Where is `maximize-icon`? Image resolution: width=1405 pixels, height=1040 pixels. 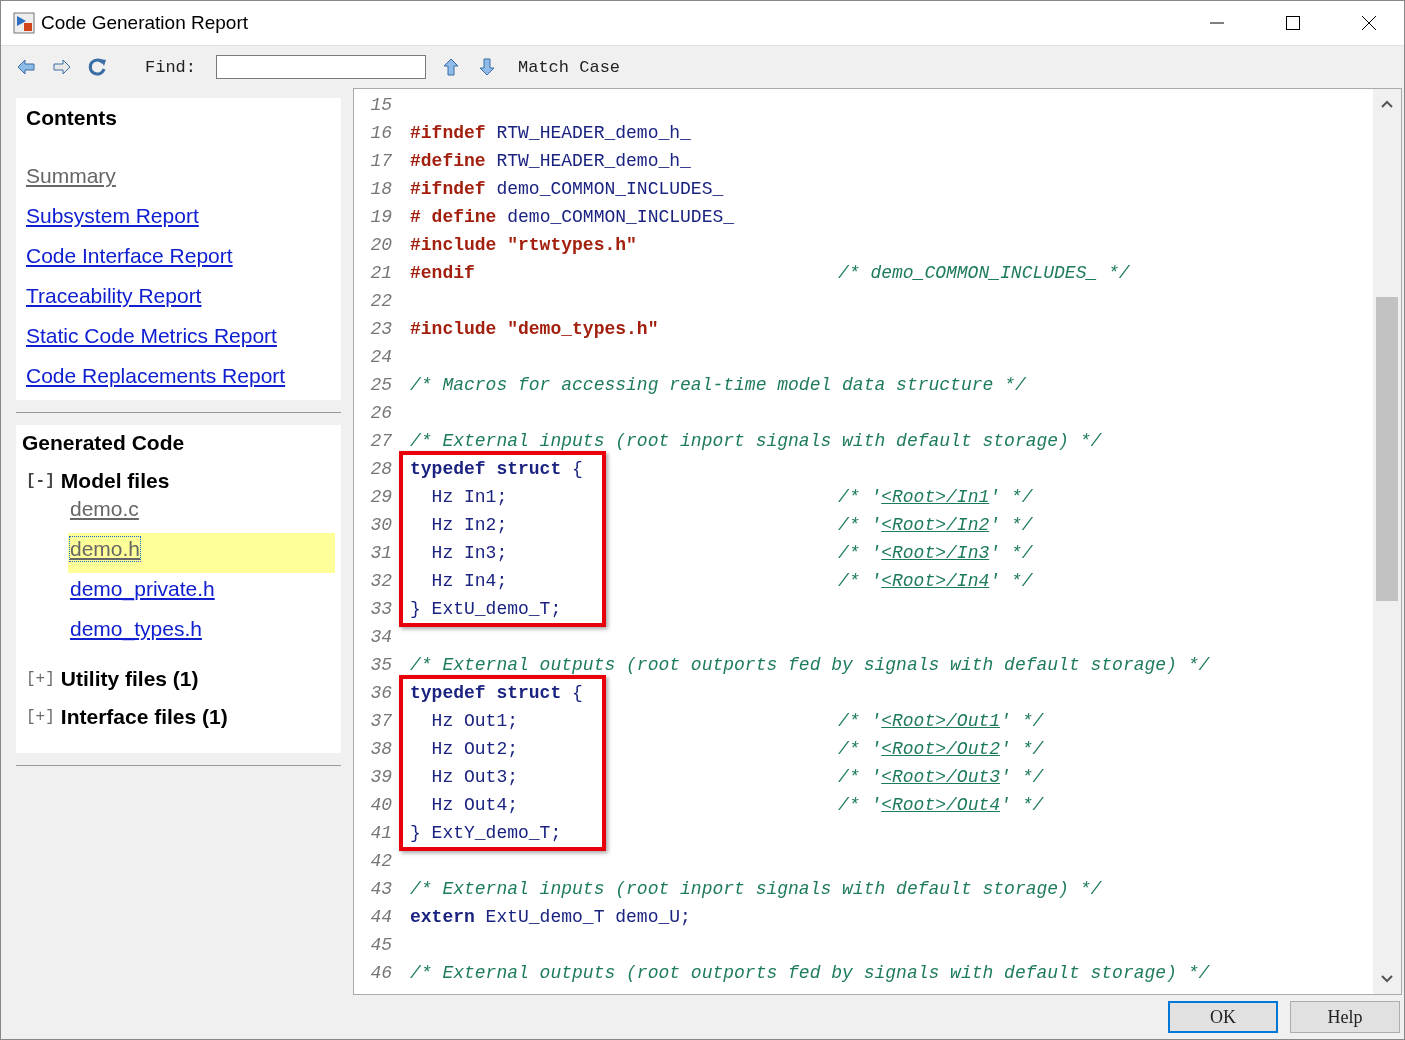 maximize-icon is located at coordinates (1293, 23).